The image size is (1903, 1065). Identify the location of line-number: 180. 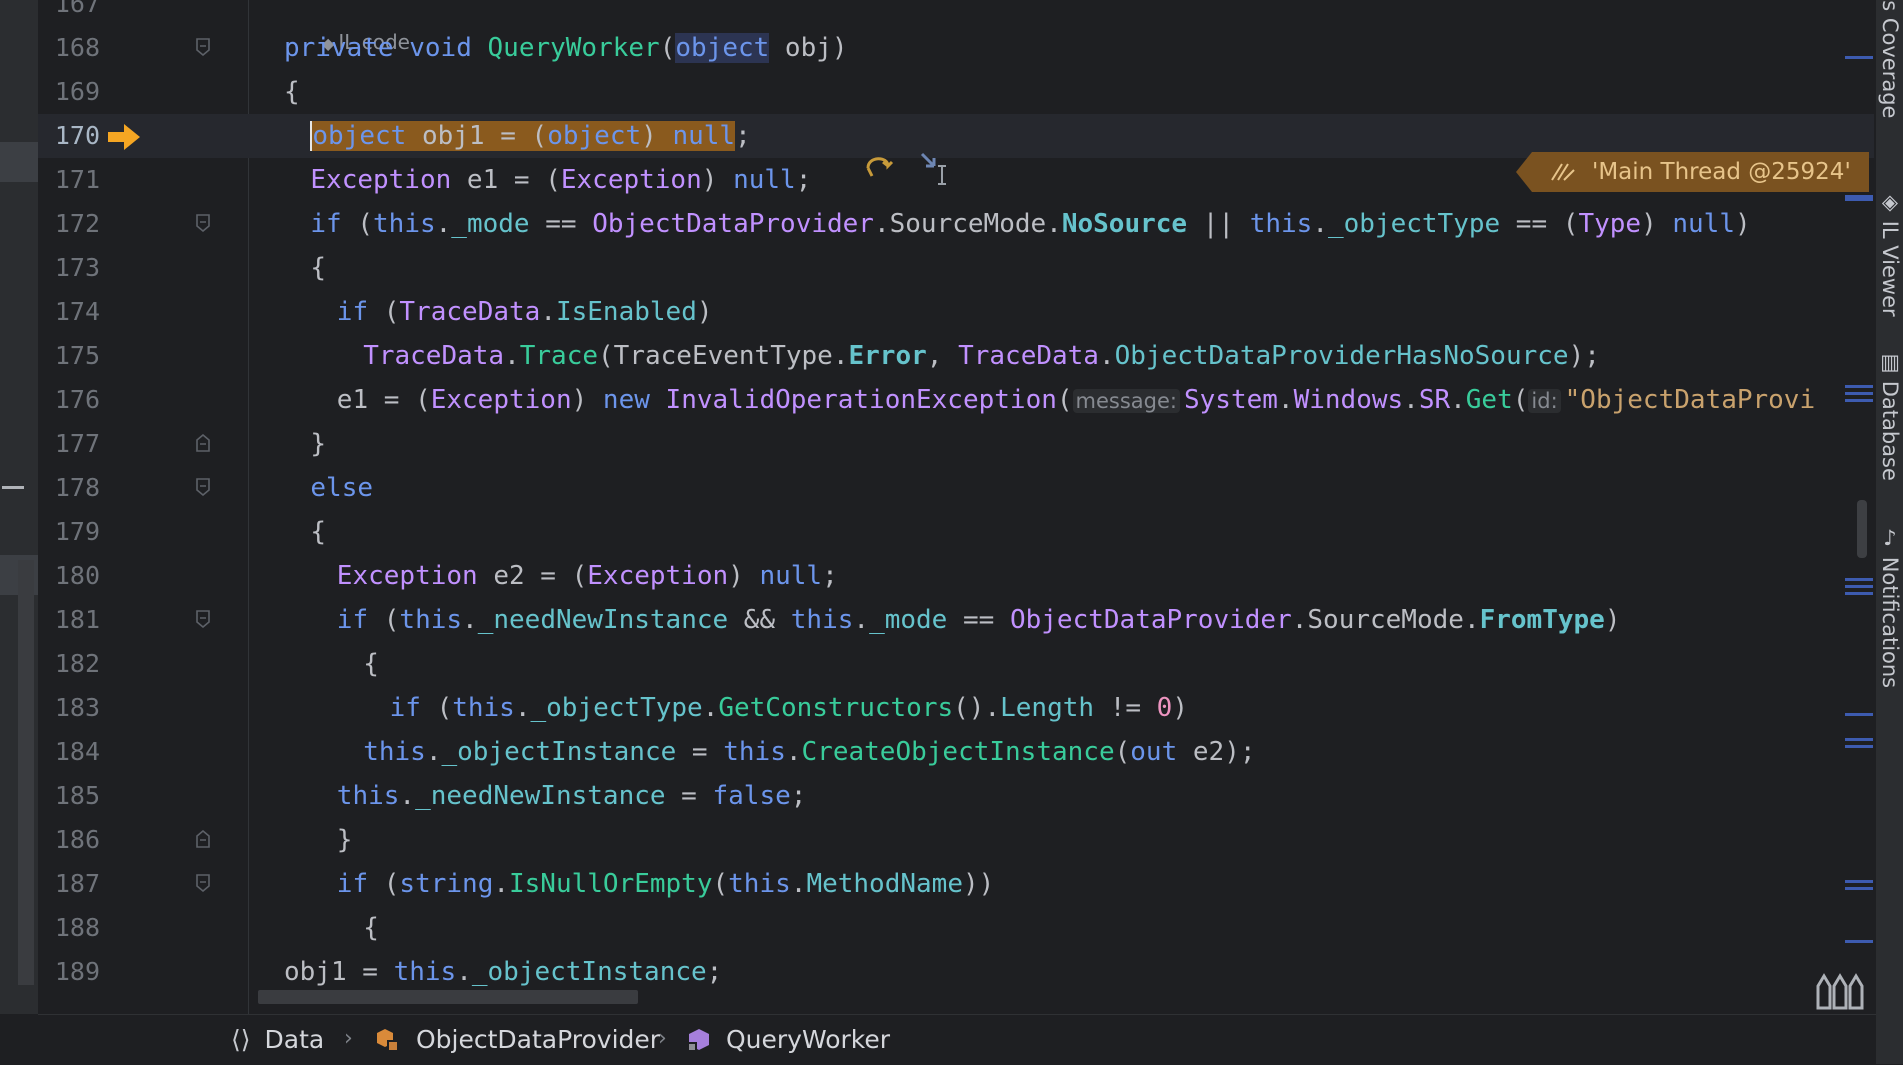
(74, 576).